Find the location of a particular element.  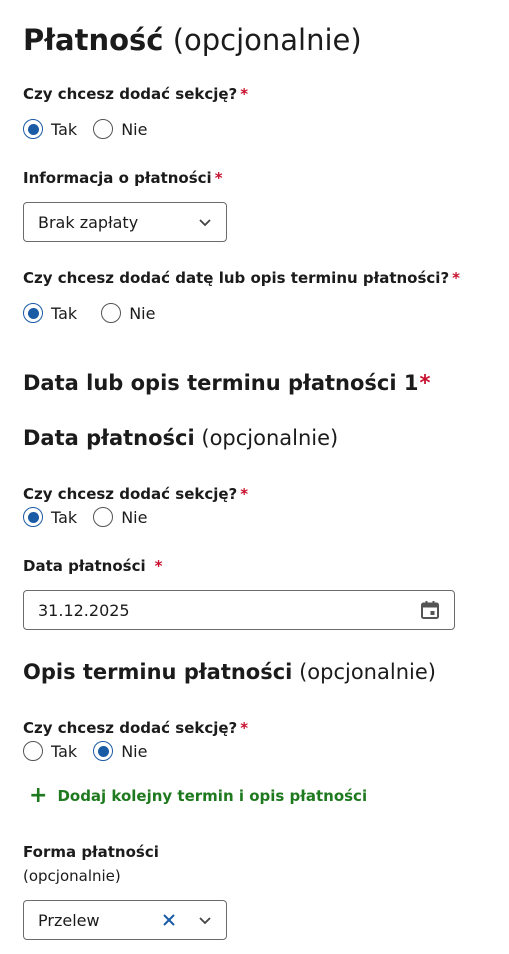

page-title: Płatność (opcjonalnie) is located at coordinates (192, 40).